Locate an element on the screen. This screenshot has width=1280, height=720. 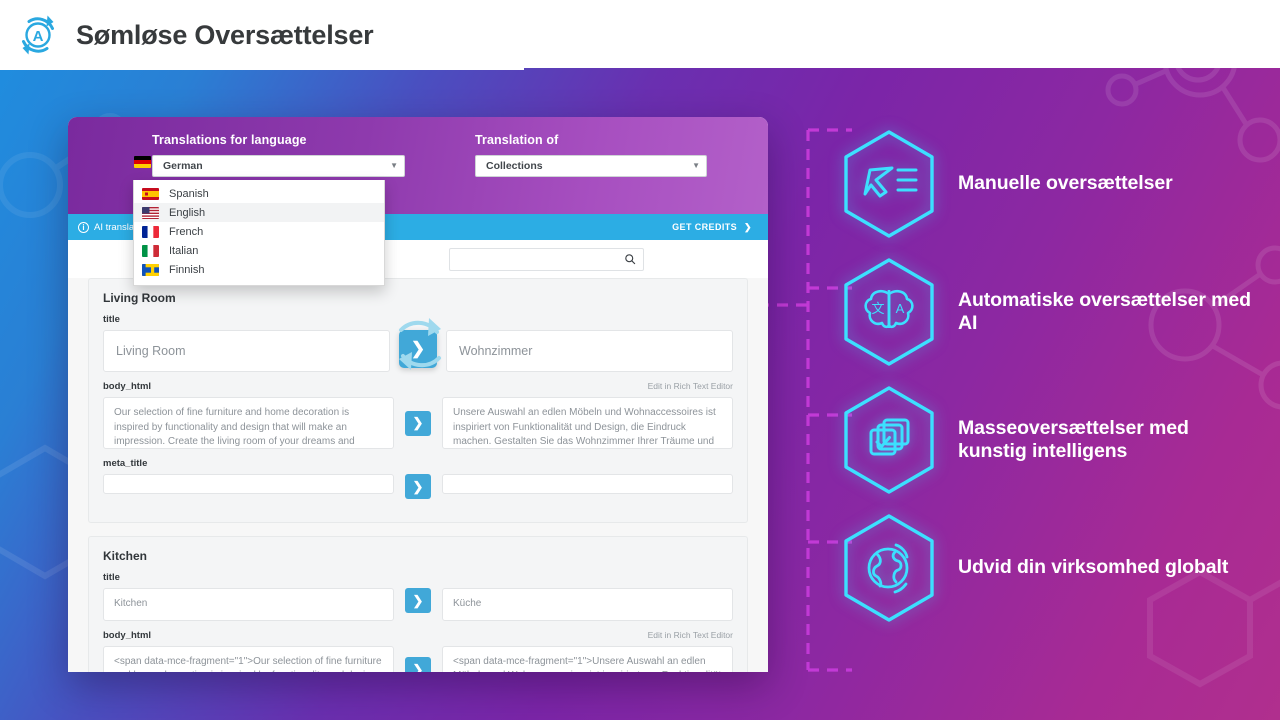
language-option-french: French is located at coordinates (259, 231).